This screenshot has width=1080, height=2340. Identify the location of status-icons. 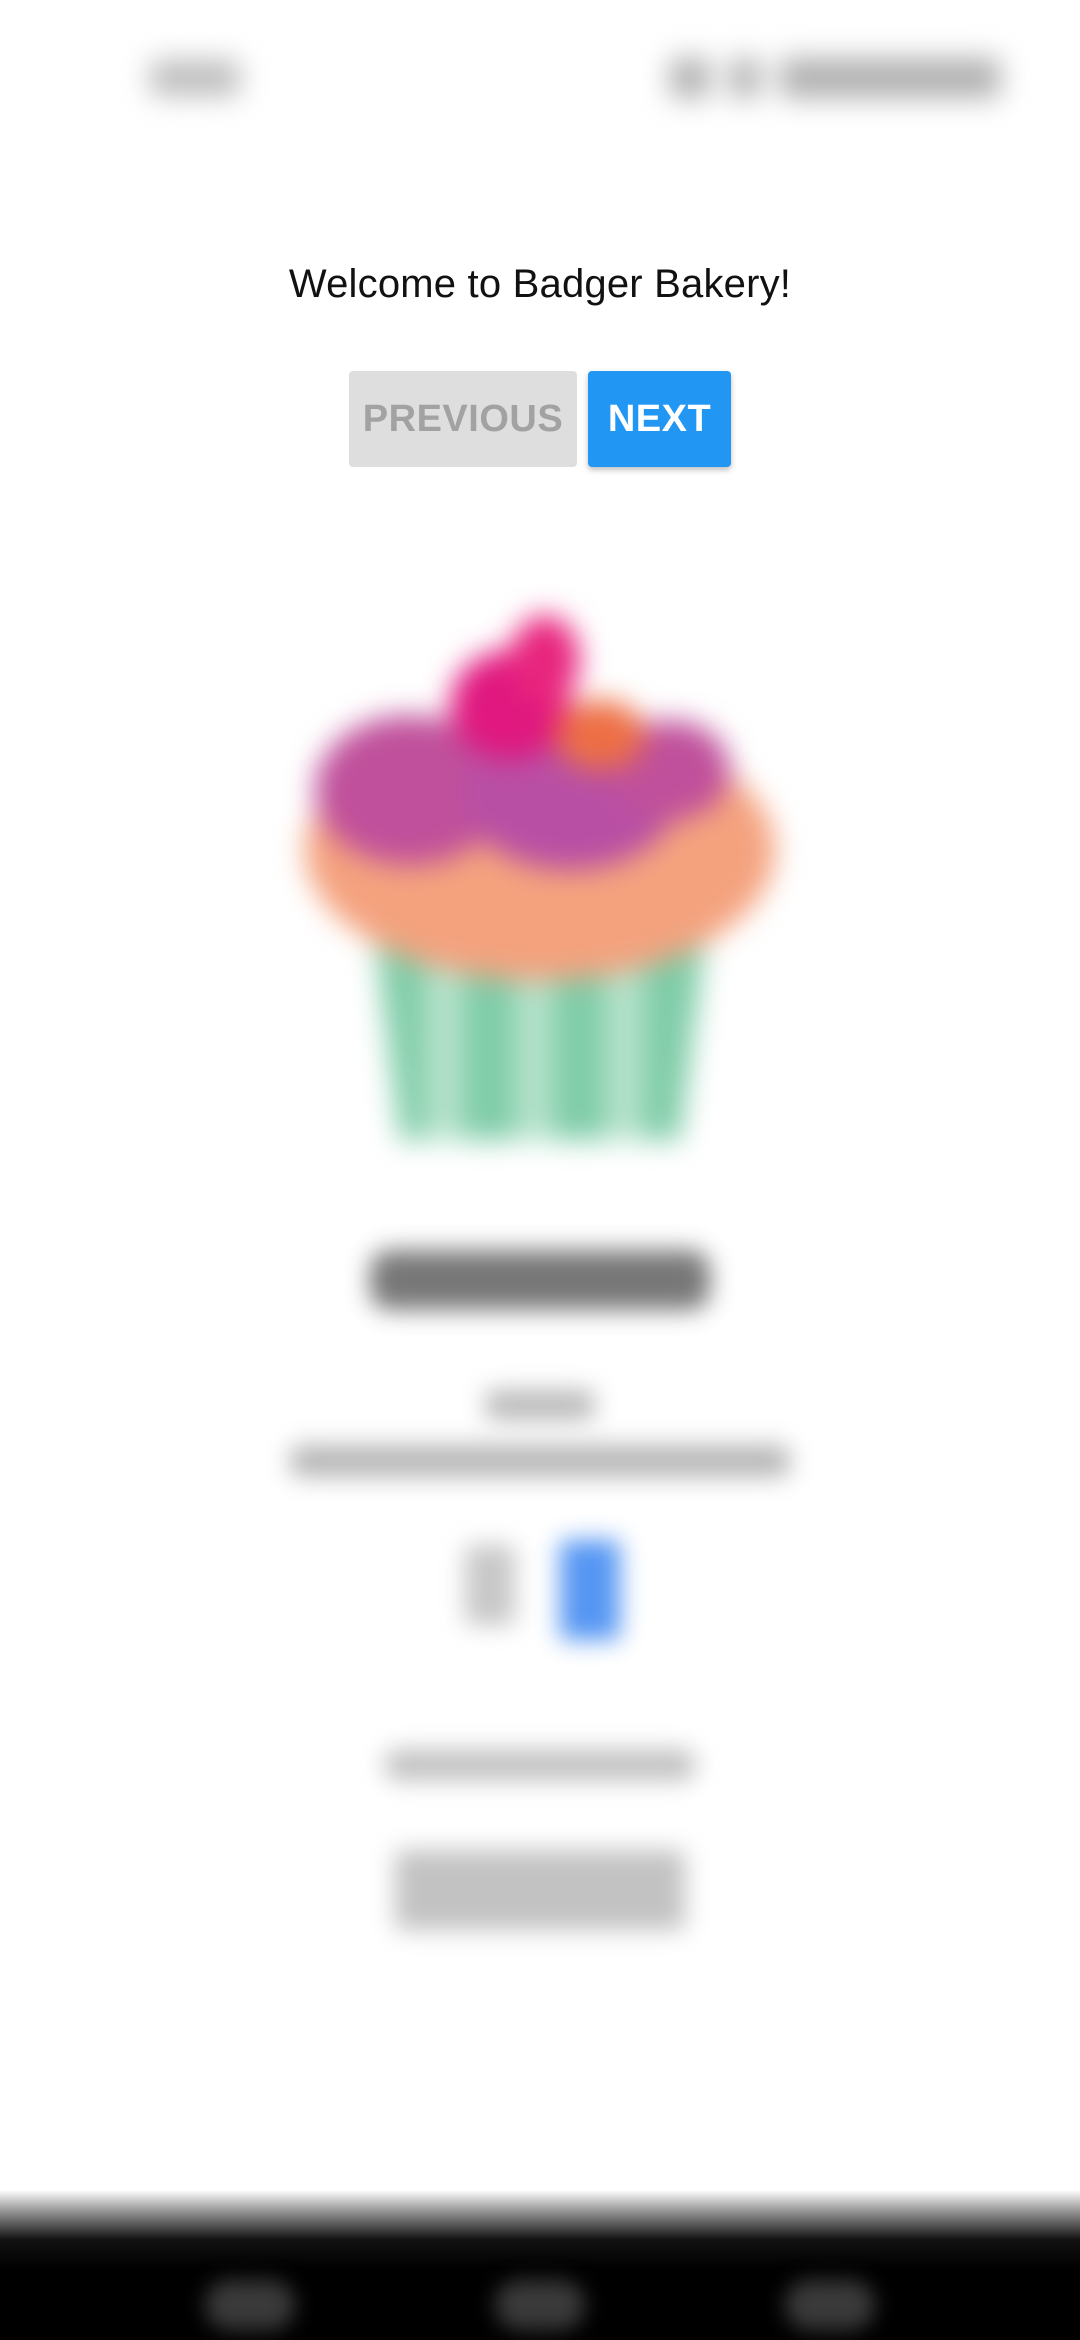
(835, 78).